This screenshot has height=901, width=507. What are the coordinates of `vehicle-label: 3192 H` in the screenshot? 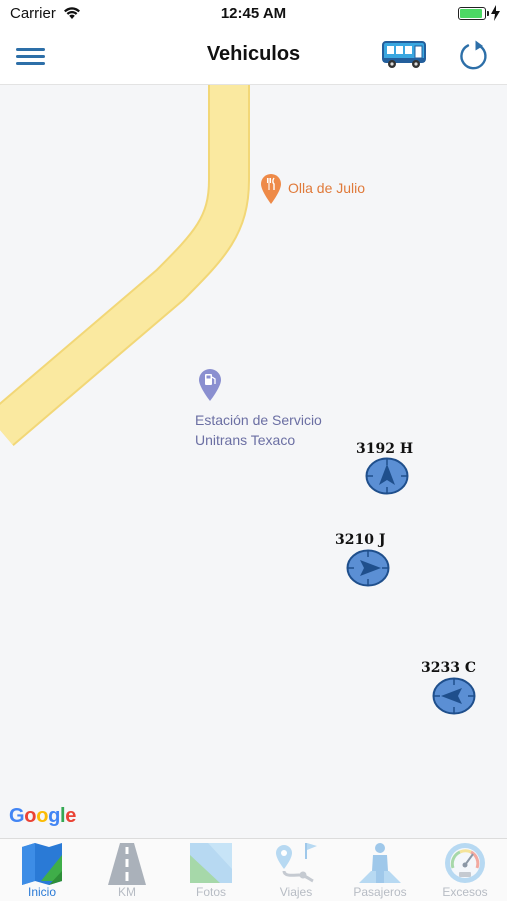 It's located at (385, 449).